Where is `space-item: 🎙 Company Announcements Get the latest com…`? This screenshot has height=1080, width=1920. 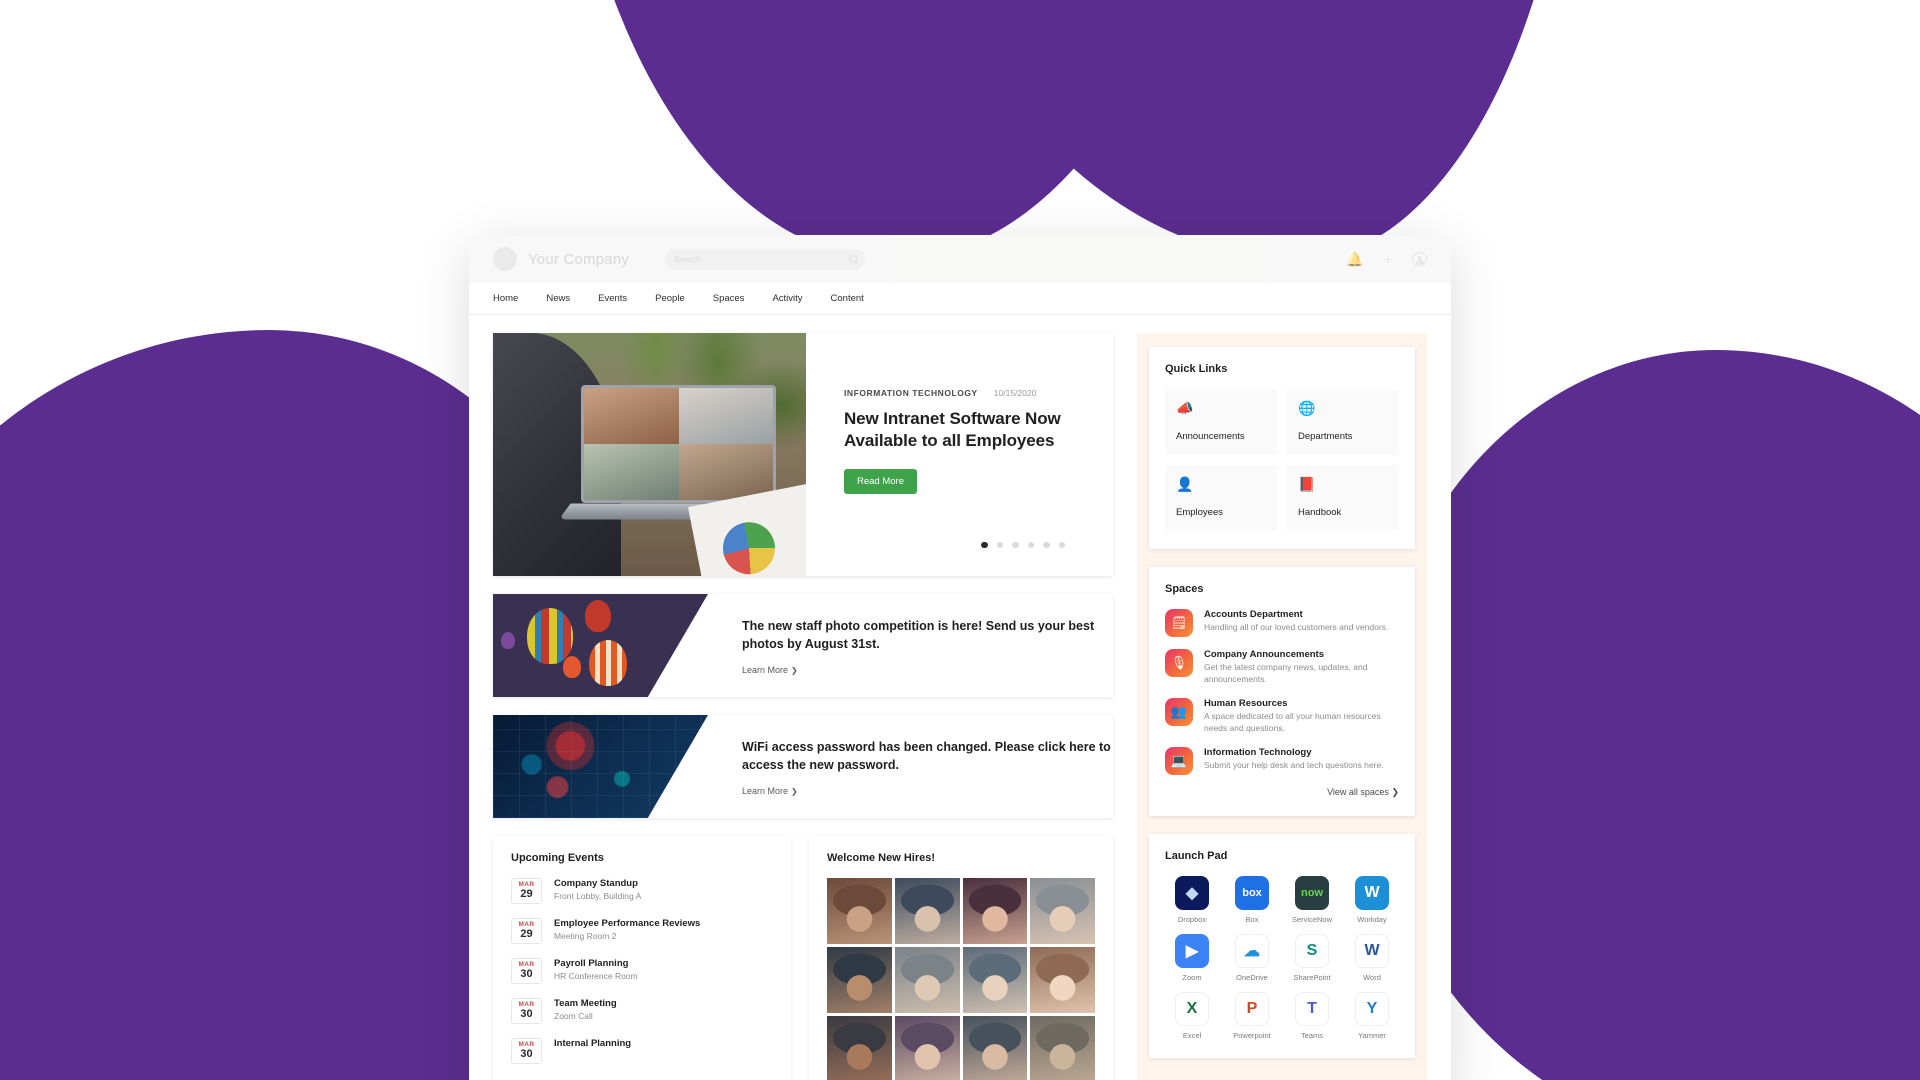
space-item: 🎙 Company Announcements Get the latest com… is located at coordinates (1282, 667).